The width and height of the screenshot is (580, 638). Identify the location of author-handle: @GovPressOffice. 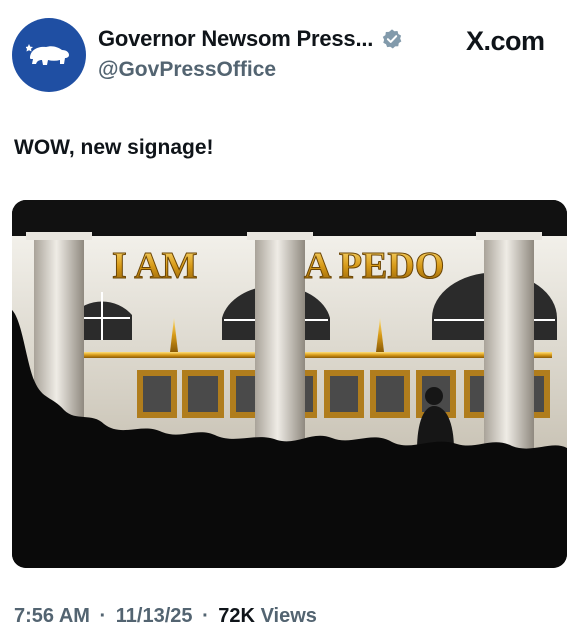
(187, 70).